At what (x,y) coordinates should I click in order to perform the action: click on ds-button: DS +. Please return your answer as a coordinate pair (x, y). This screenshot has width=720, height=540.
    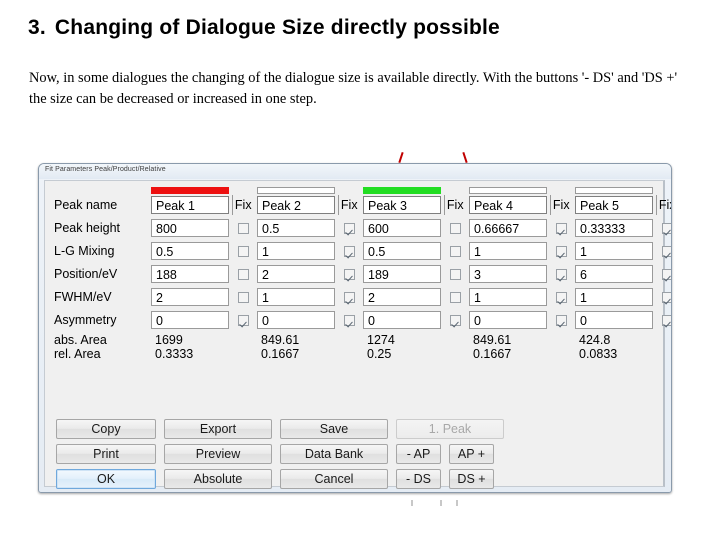
    Looking at the image, I should click on (471, 479).